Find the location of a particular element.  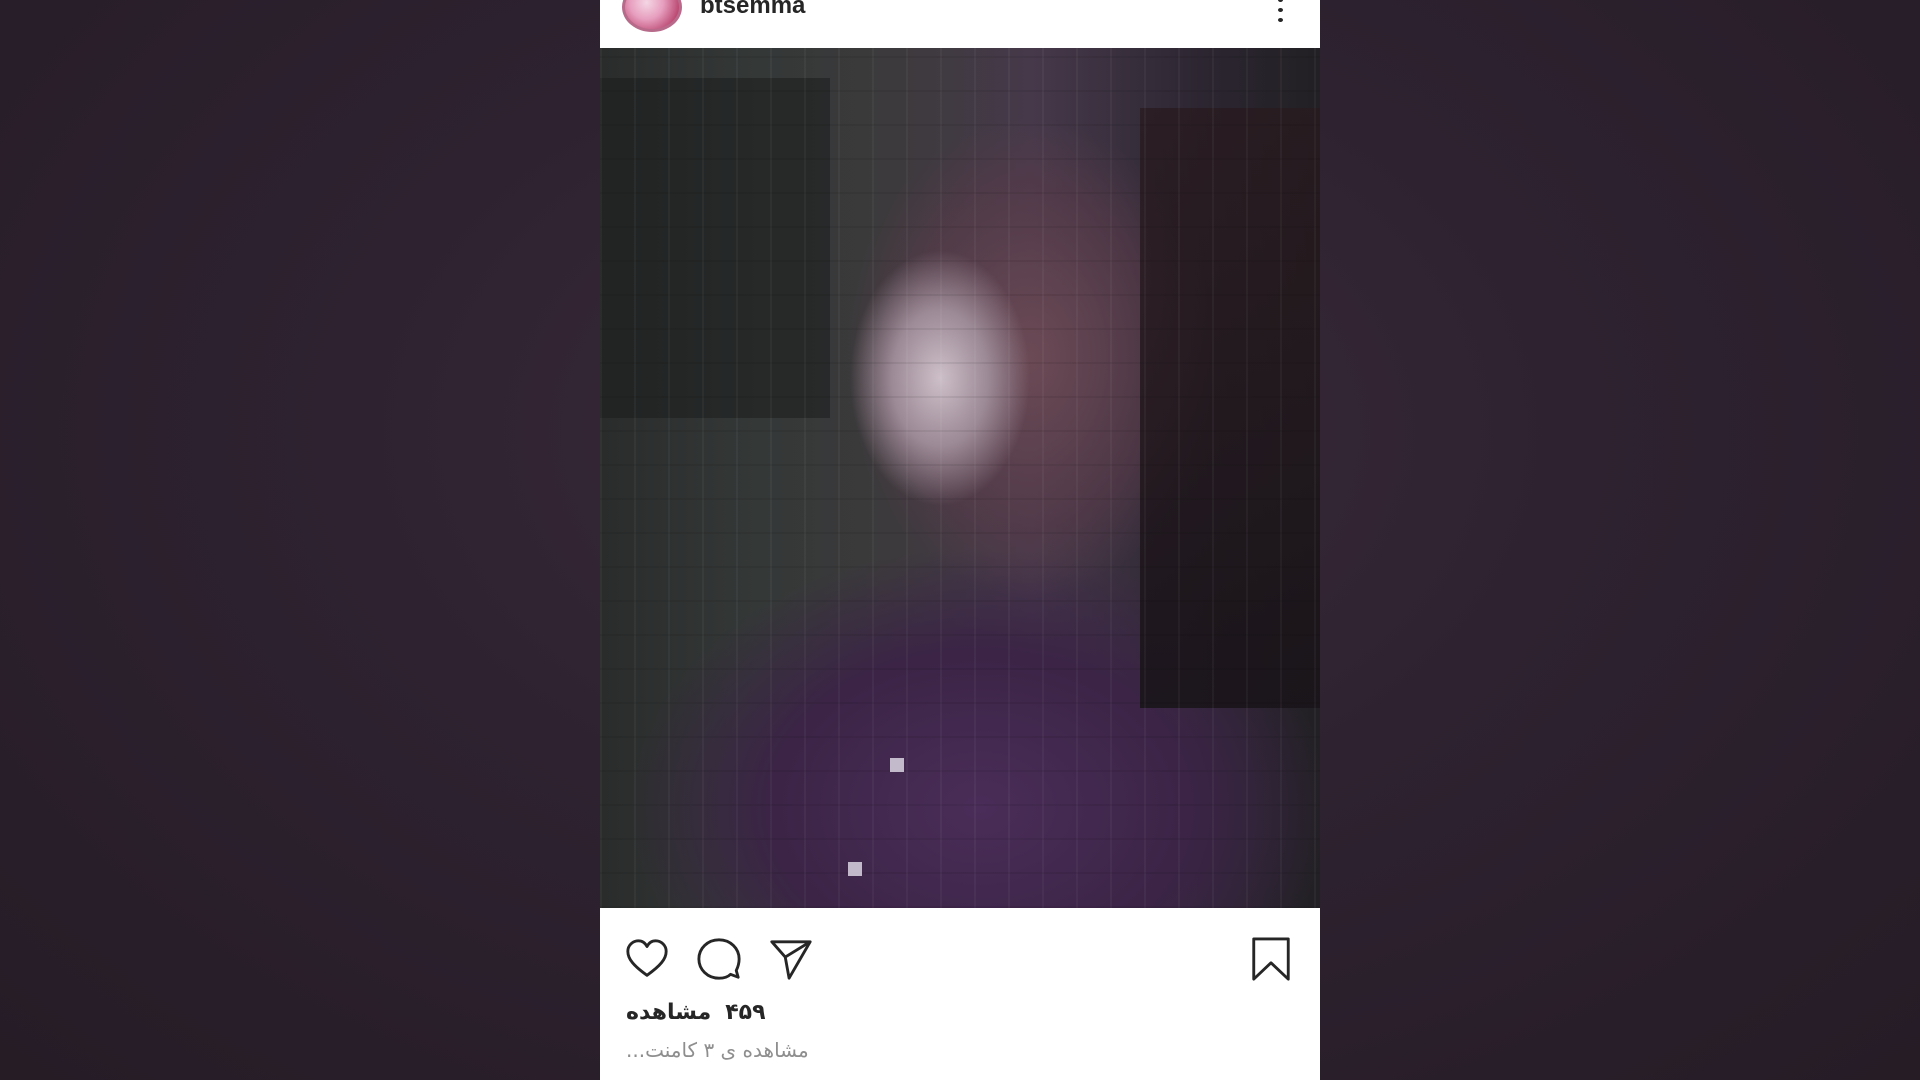

heart-icon is located at coordinates (647, 958).